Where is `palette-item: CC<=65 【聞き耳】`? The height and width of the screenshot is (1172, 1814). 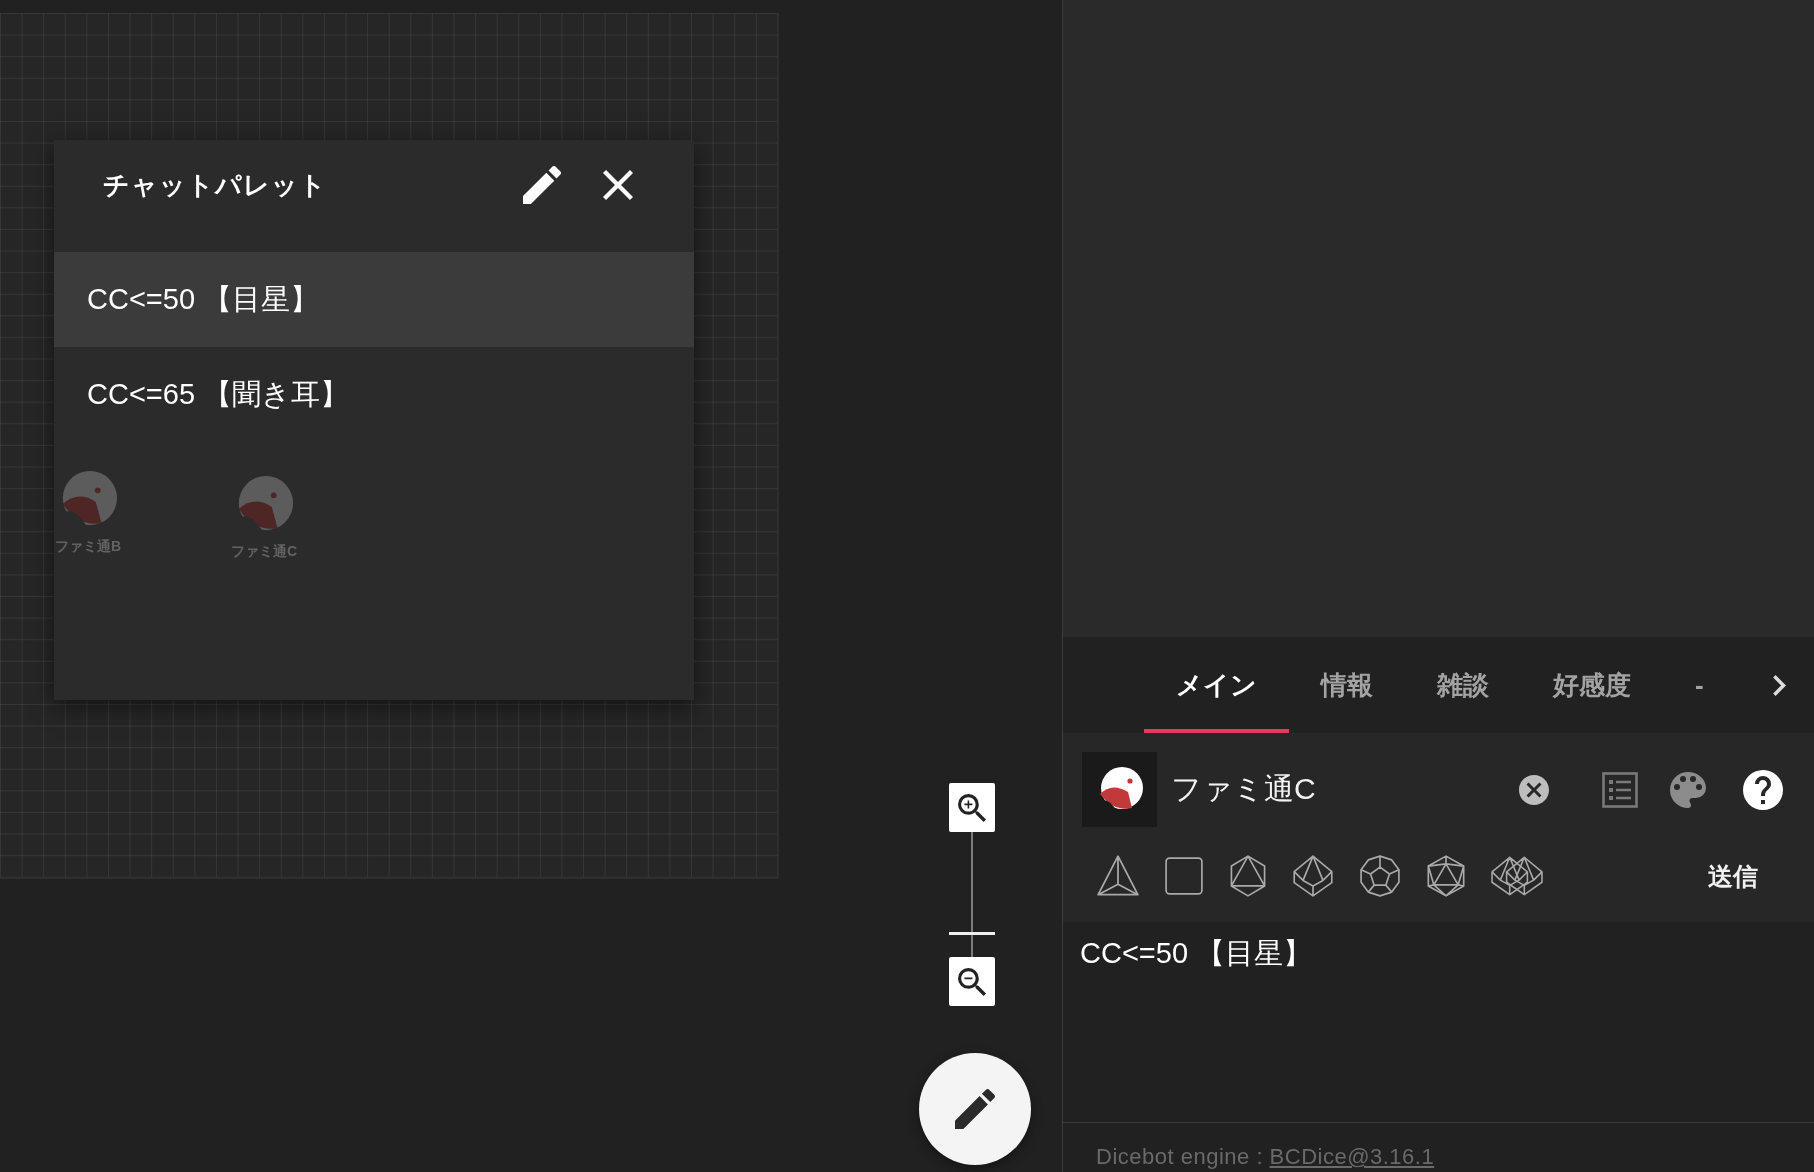
palette-item: CC<=65 【聞き耳】 is located at coordinates (374, 394).